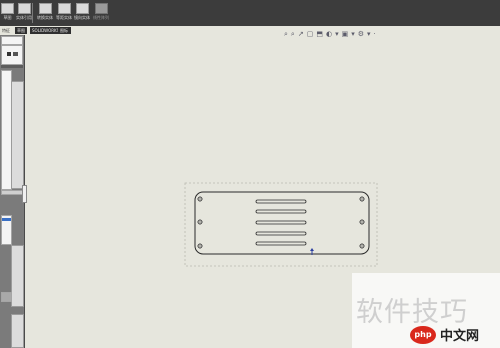 The width and height of the screenshot is (500, 348). Describe the element at coordinates (200, 222) in the screenshot. I see `mounting-hole-mid-left` at that location.